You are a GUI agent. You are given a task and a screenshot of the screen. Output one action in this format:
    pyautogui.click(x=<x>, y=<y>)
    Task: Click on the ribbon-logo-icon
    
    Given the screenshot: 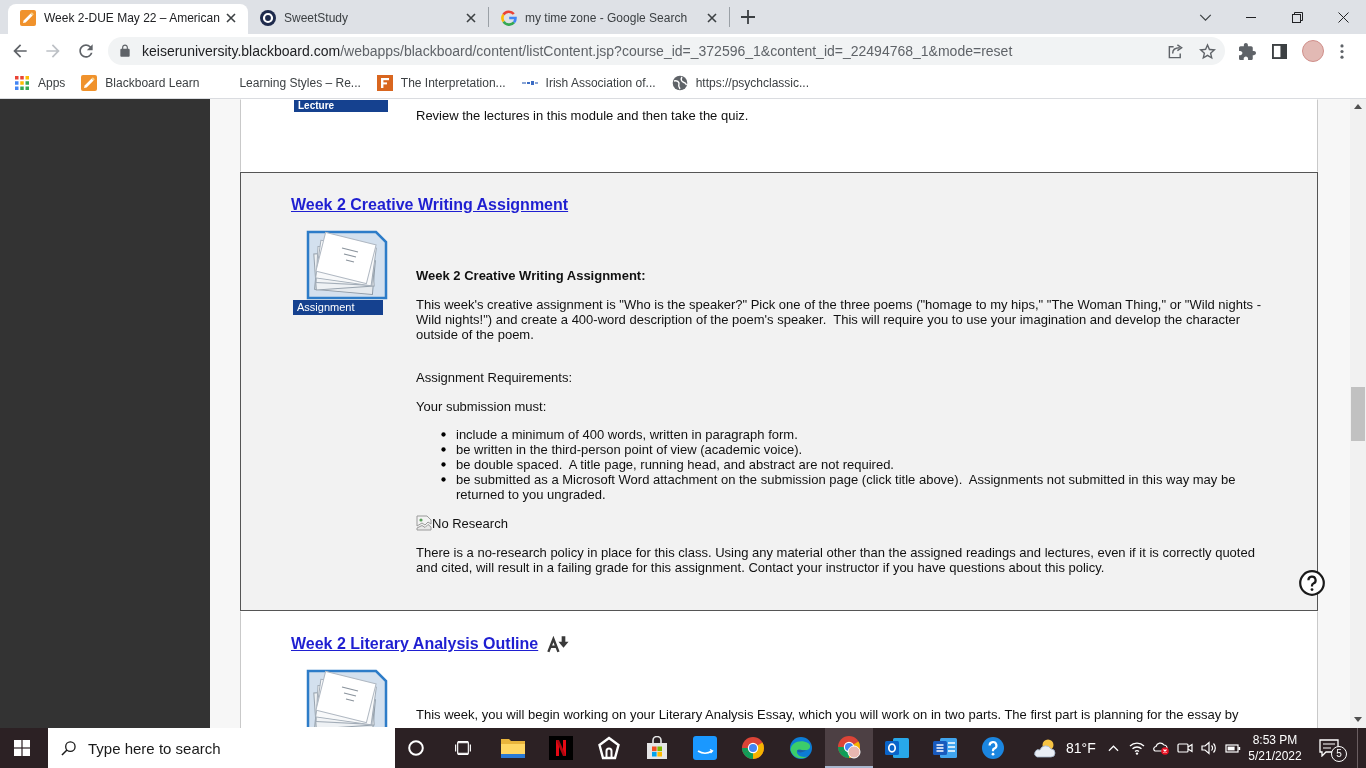 What is the action you would take?
    pyautogui.click(x=561, y=748)
    